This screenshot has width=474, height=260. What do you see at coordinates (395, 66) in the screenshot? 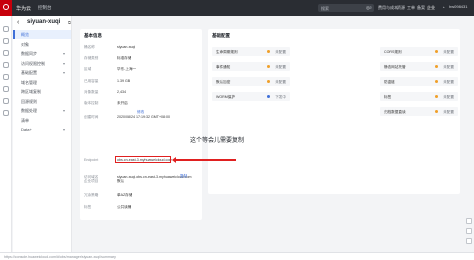
I see `config-item-name: 静态网站托管` at bounding box center [395, 66].